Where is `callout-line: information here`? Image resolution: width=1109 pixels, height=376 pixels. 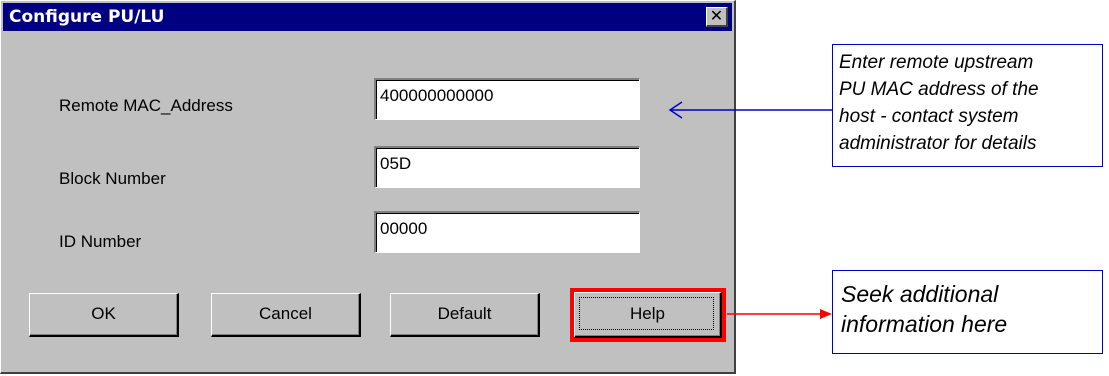 callout-line: information here is located at coordinates (924, 324).